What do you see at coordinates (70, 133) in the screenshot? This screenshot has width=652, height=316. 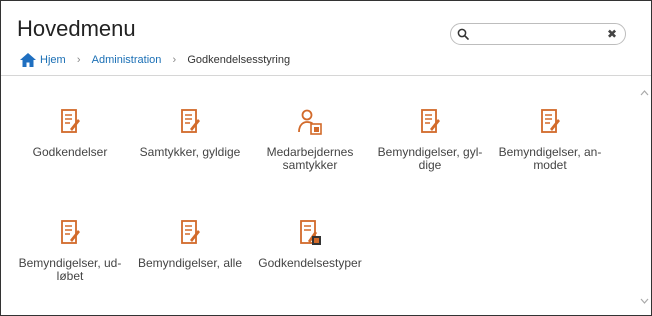 I see `tile-godkendelser: Godkendelser` at bounding box center [70, 133].